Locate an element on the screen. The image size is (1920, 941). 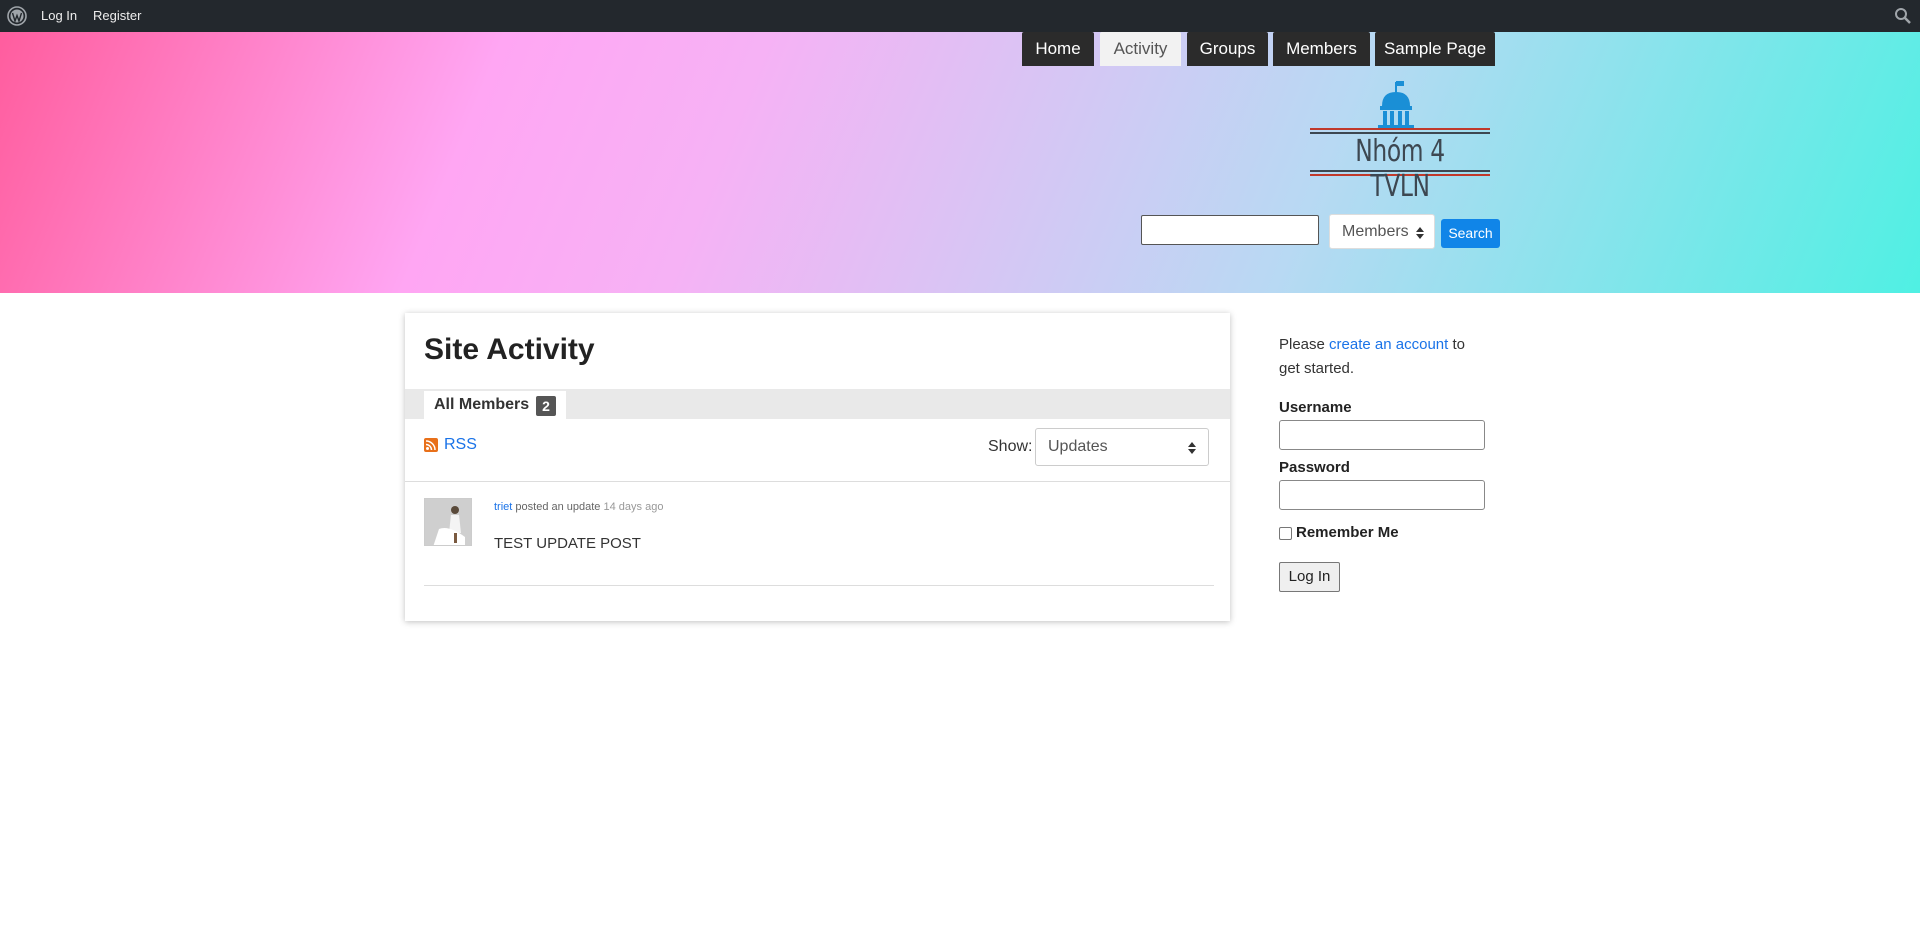
admin-login-link: Log In is located at coordinates (59, 16).